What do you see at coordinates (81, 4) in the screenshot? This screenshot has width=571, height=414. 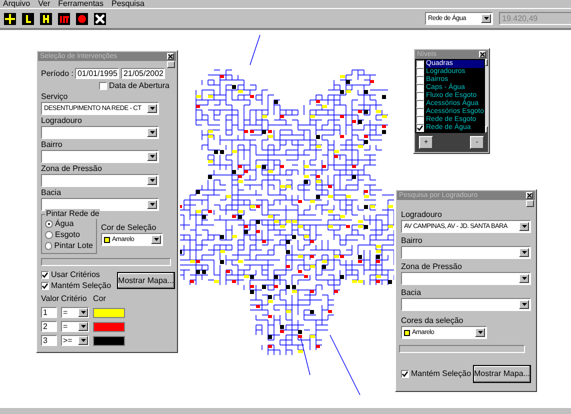 I see `menu-item: Ferramentas` at bounding box center [81, 4].